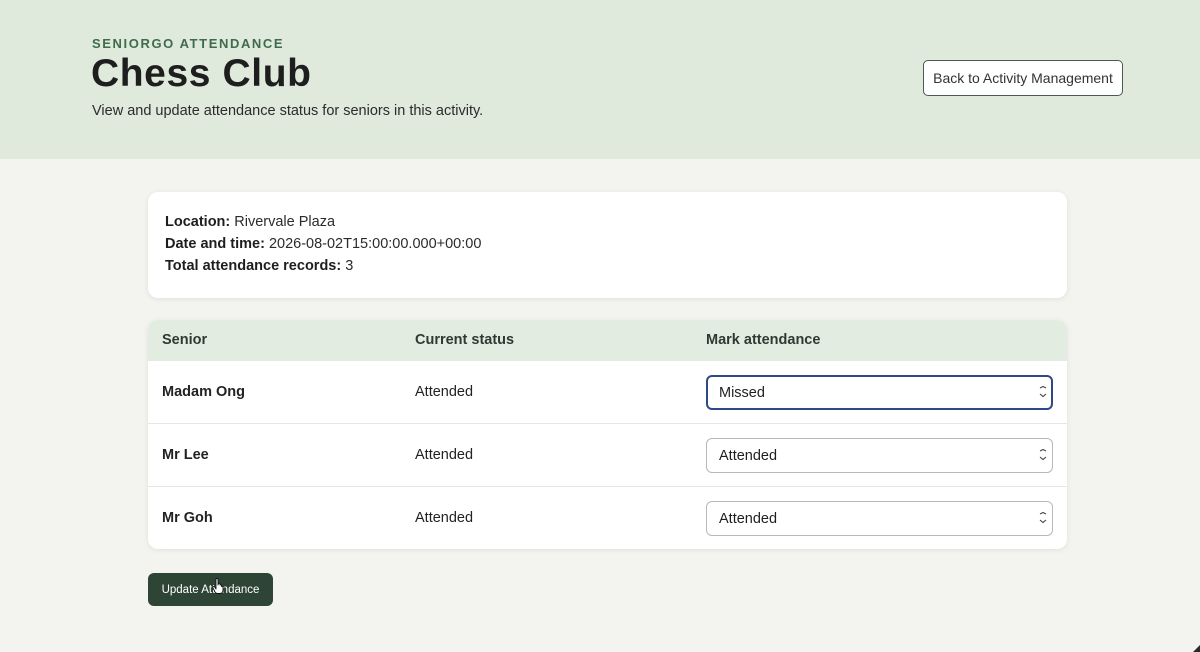  I want to click on total-records-line: Total attendance records: 3, so click(259, 266).